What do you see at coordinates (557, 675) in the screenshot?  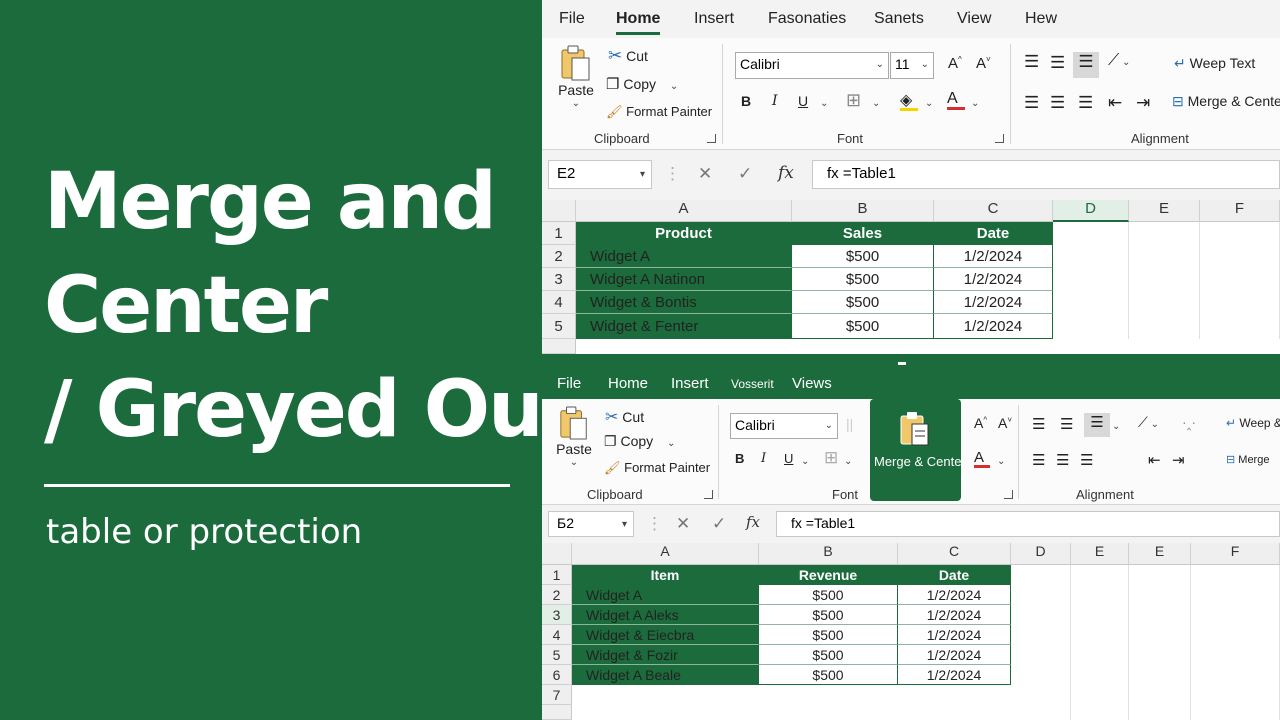 I see `row-header: 6` at bounding box center [557, 675].